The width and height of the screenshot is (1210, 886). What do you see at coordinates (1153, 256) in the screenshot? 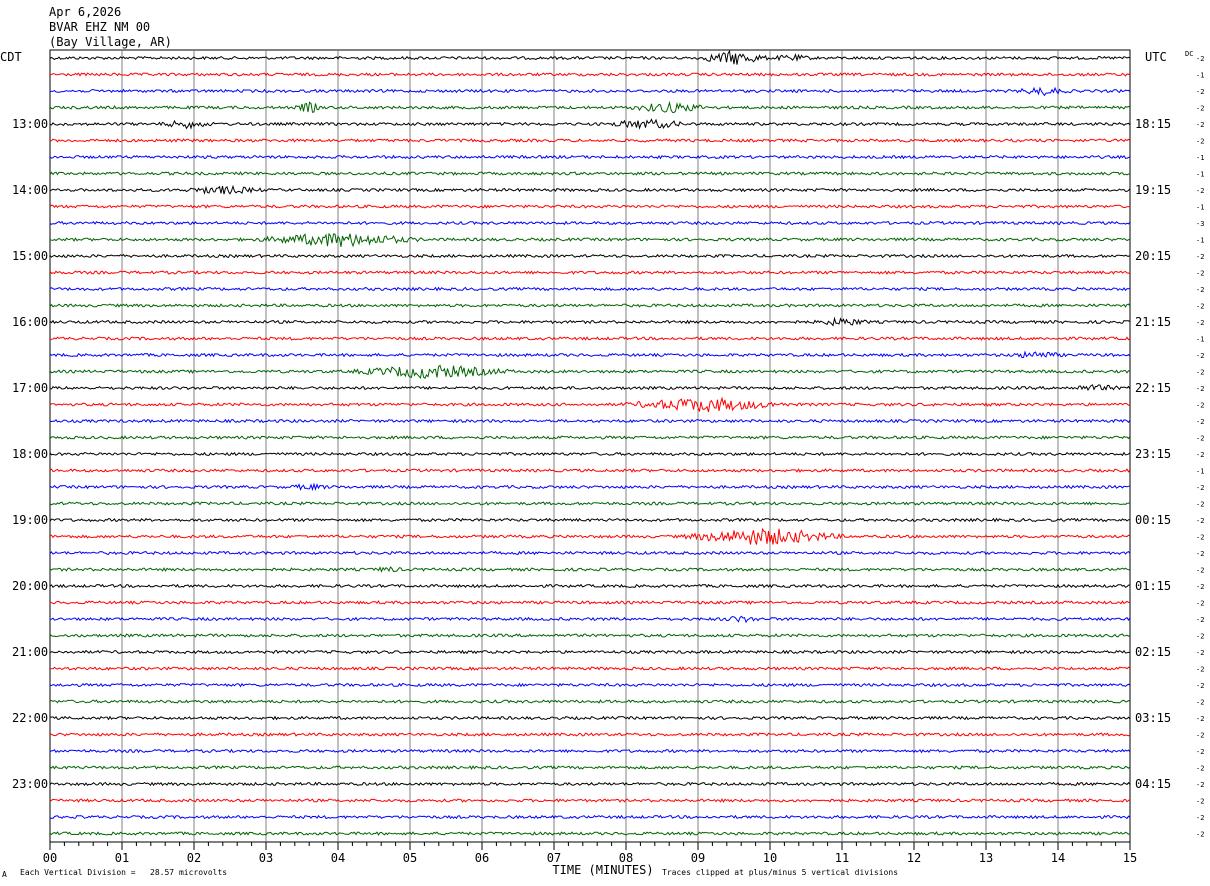
I see `right-hour-label: 20:15` at bounding box center [1153, 256].